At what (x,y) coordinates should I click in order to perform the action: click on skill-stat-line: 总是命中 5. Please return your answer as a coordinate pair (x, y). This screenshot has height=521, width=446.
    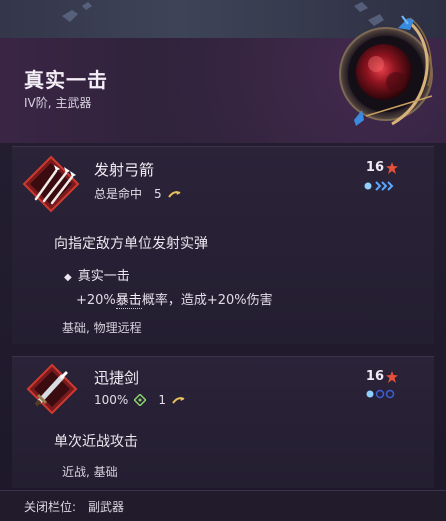
    Looking at the image, I should click on (138, 193).